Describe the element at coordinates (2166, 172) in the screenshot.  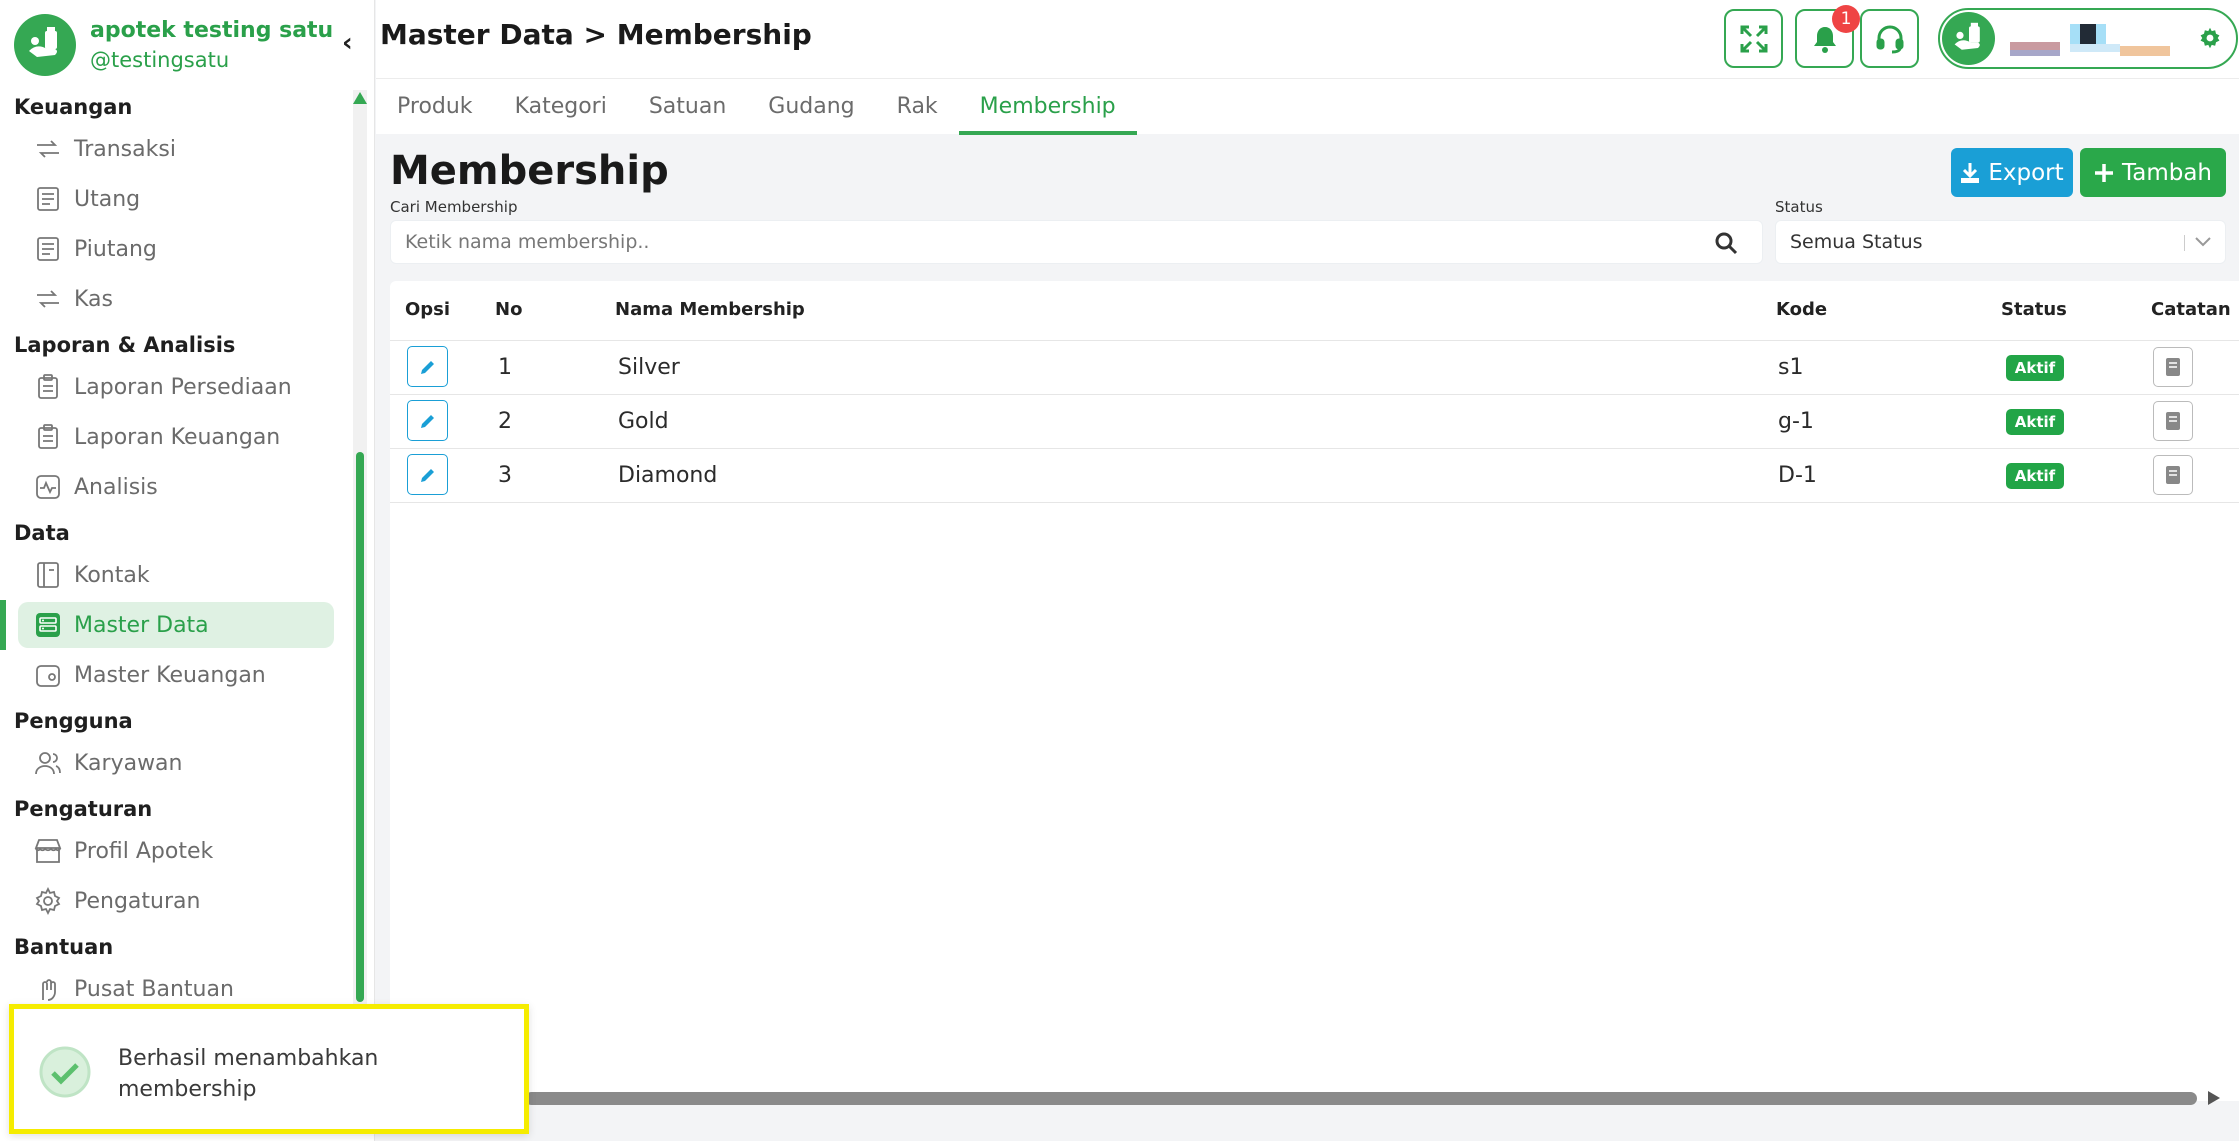
I see `add-label: Tambah` at that location.